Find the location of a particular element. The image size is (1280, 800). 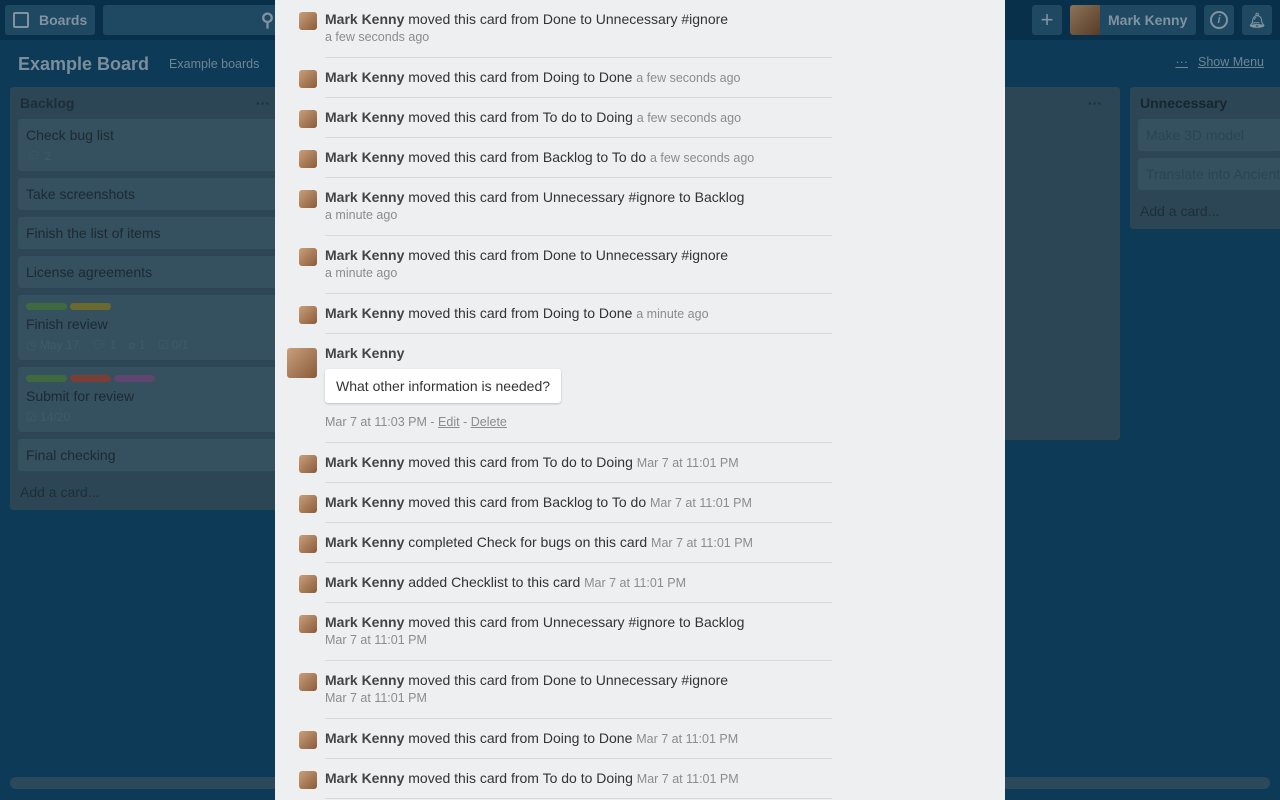

card: Check bug list 💬︎ 2 is located at coordinates (150, 145).